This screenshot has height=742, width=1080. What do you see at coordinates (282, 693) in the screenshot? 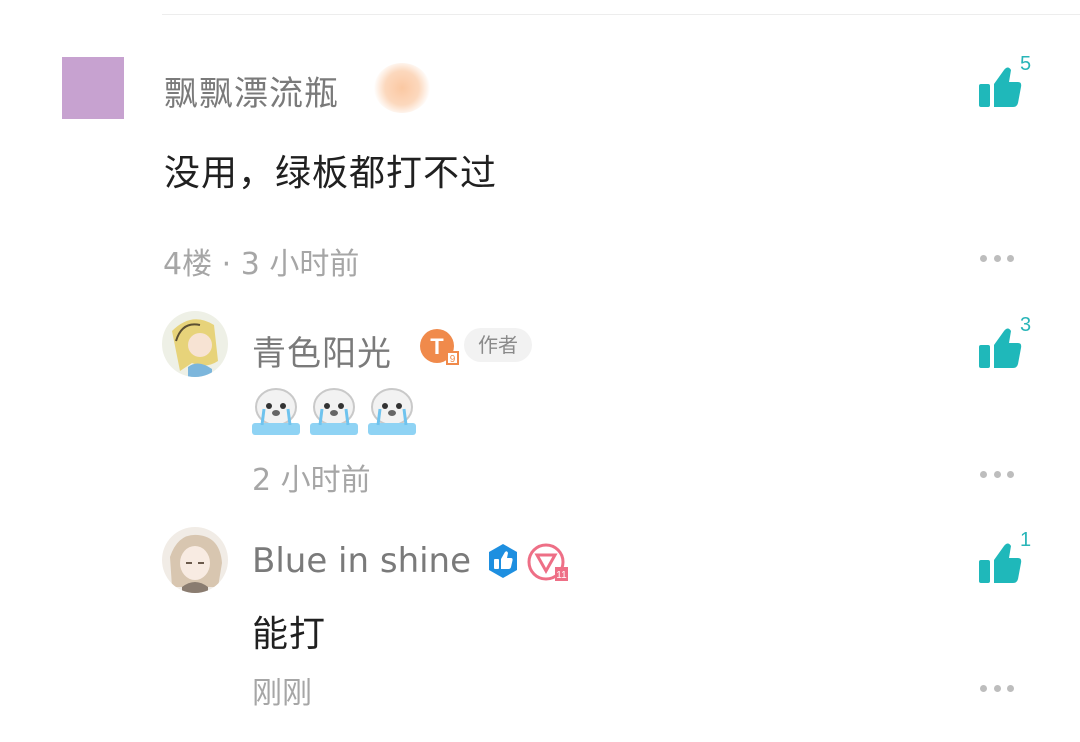
I see `comment-meta: 刚刚` at bounding box center [282, 693].